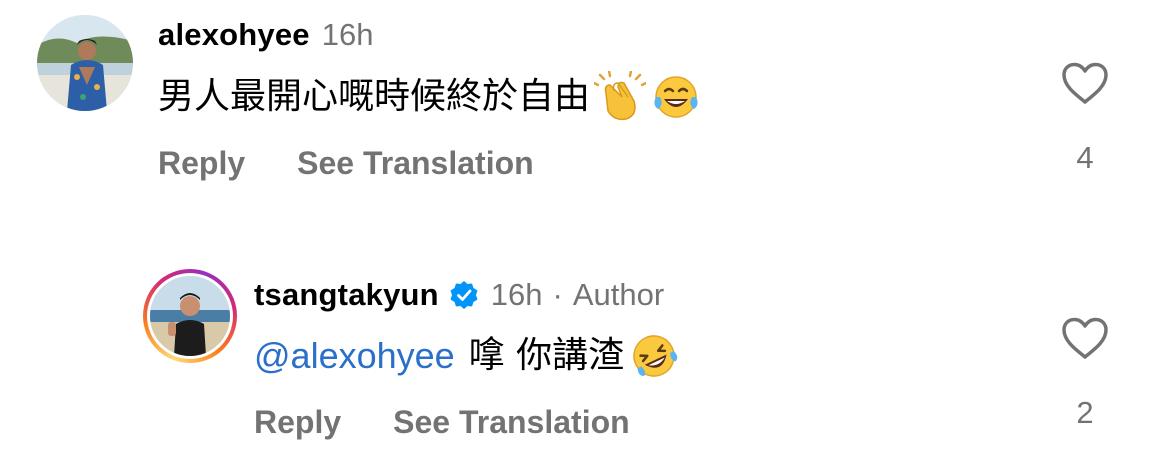 This screenshot has width=1170, height=449. What do you see at coordinates (618, 294) in the screenshot?
I see `author-label: Author` at bounding box center [618, 294].